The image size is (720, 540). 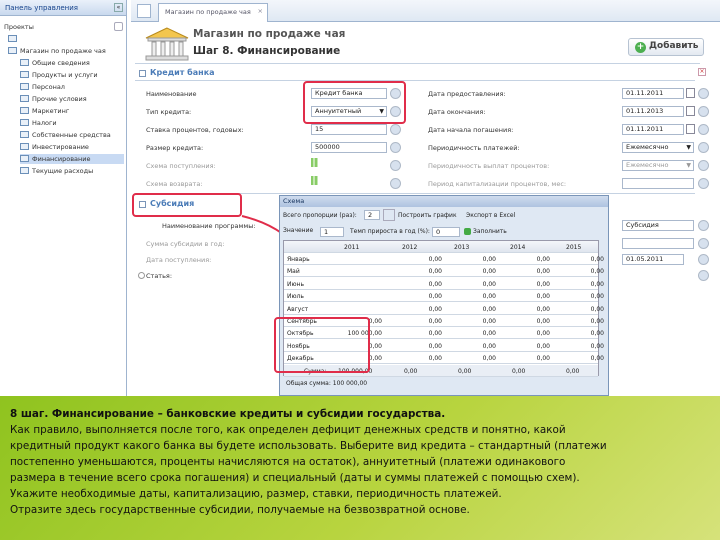 What do you see at coordinates (56, 171) in the screenshot?
I see `tree-item: Текущие расходы` at bounding box center [56, 171].